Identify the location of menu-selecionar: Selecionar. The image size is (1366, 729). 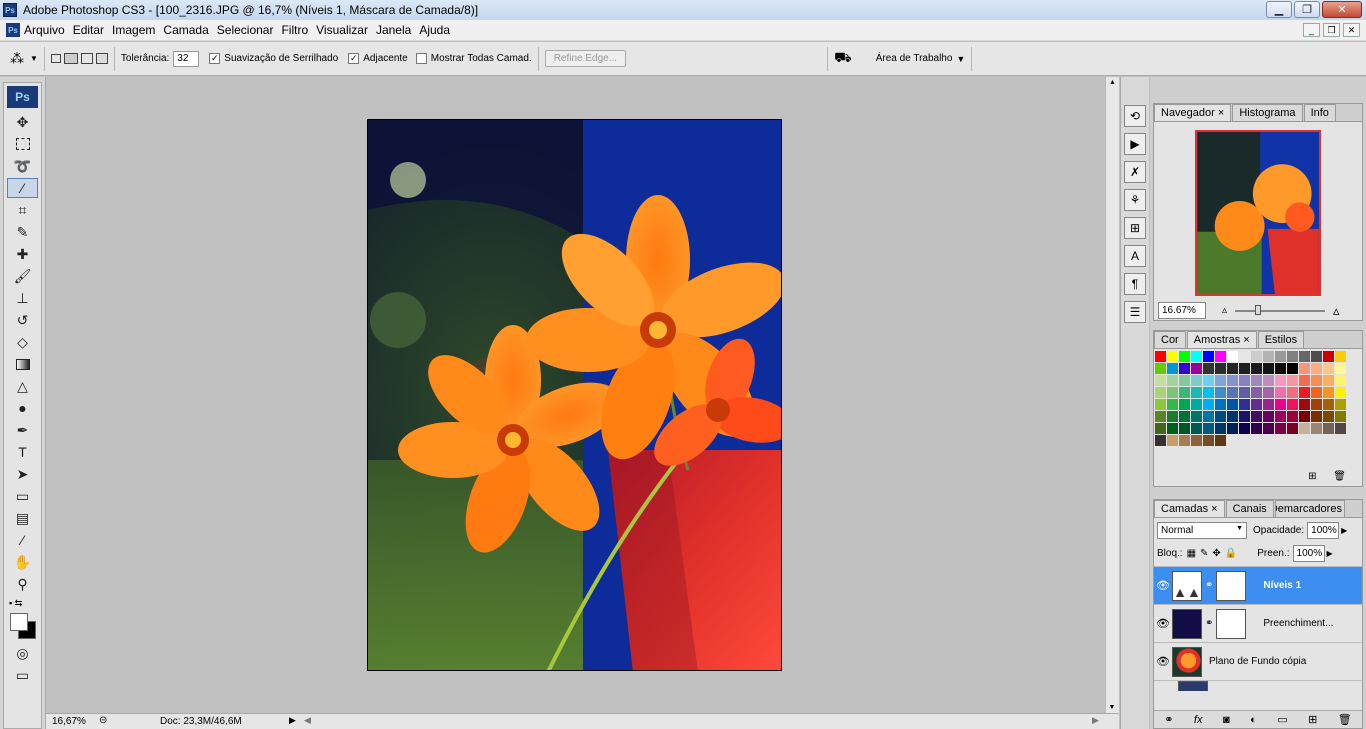
(249, 30).